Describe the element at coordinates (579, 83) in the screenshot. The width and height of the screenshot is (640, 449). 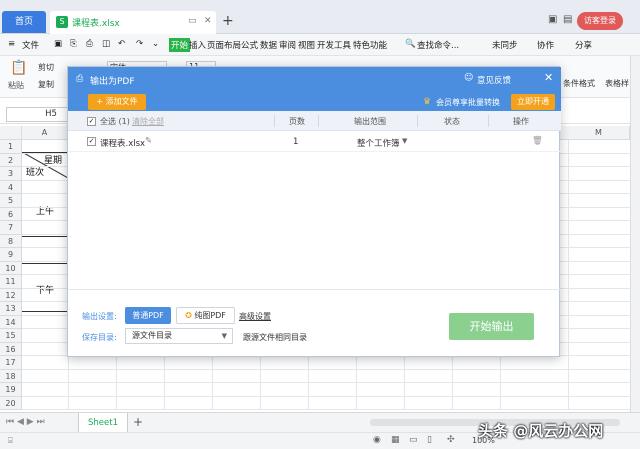
I see `conditional-format-button: 条件格式` at that location.